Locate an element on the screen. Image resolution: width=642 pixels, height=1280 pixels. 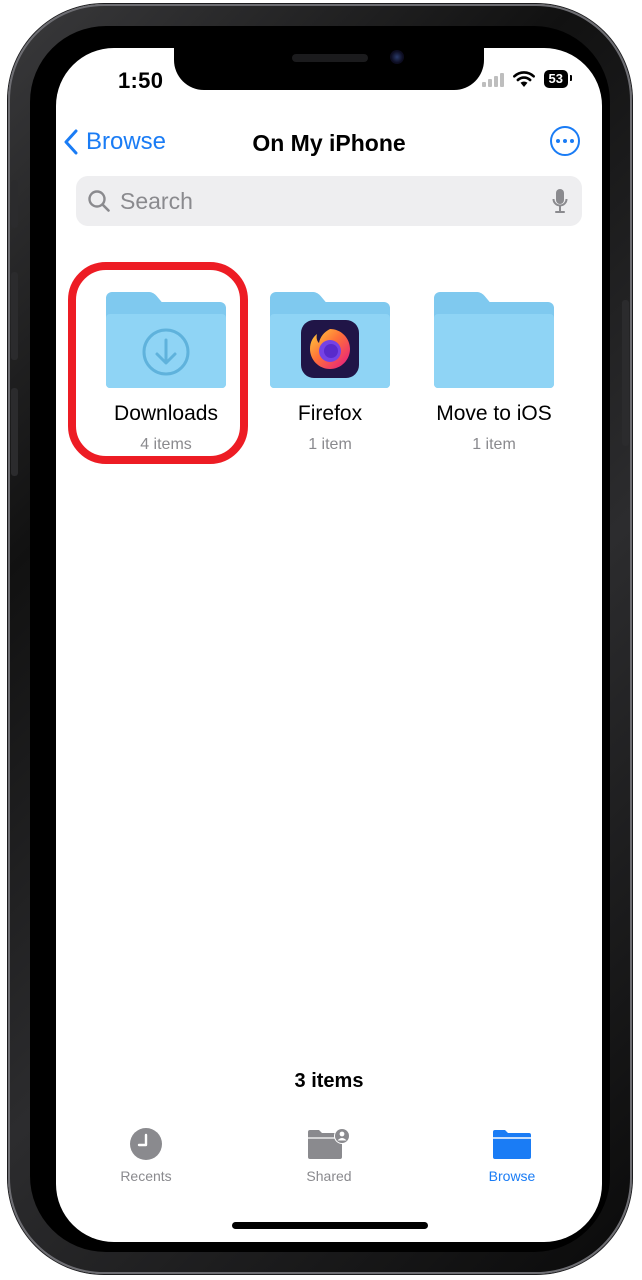
item-total: 3 items is located at coordinates (329, 1081).